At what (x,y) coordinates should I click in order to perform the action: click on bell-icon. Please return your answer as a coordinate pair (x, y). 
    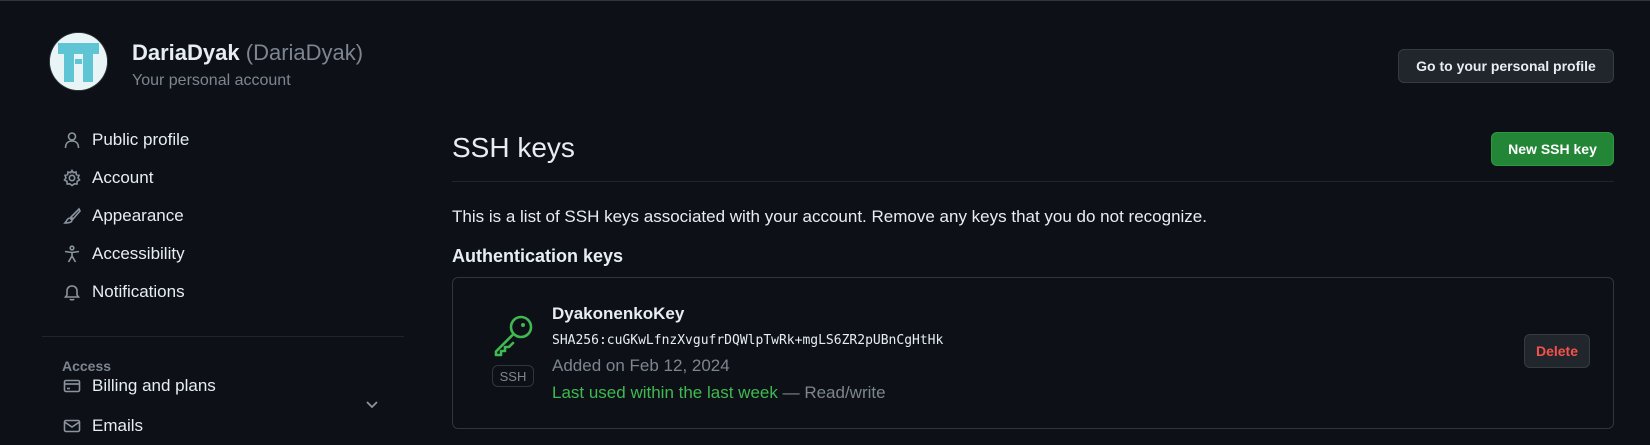
    Looking at the image, I should click on (72, 292).